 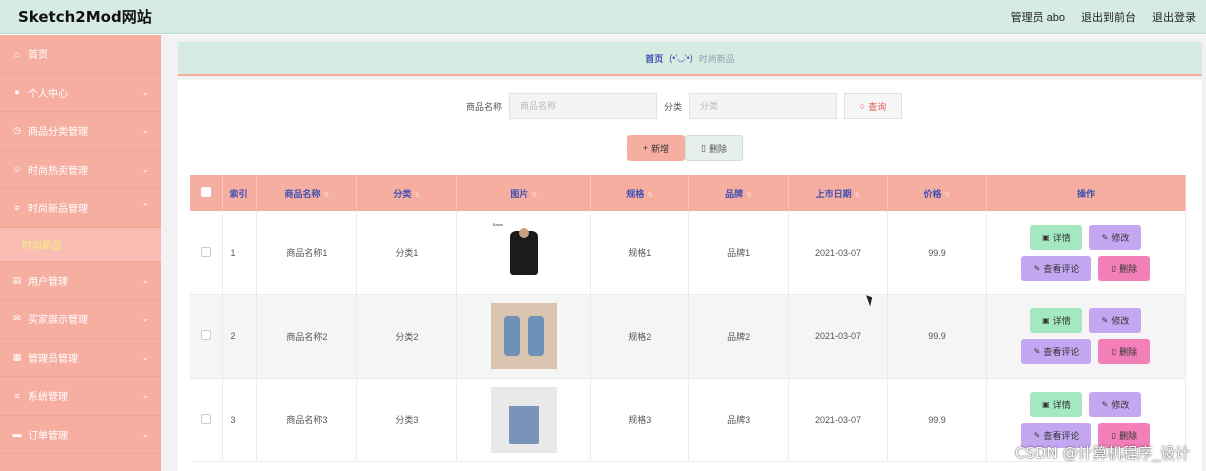 What do you see at coordinates (85, 17) in the screenshot?
I see `site-brand: Sketch2Mod网站` at bounding box center [85, 17].